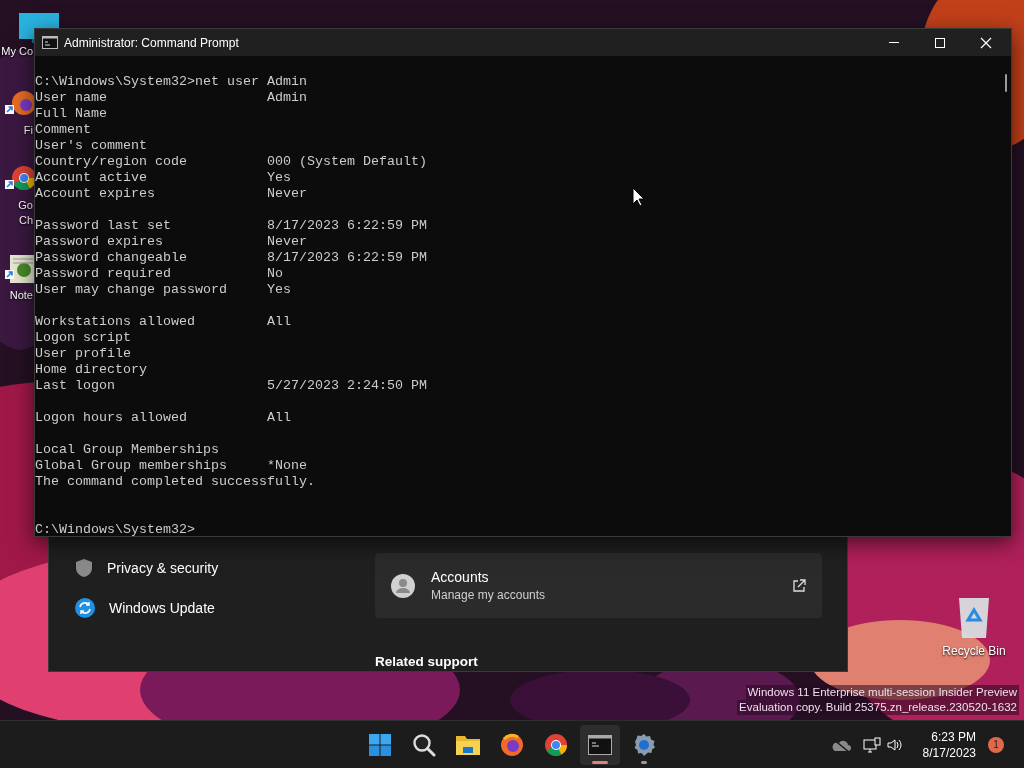 This screenshot has height=768, width=1024. I want to click on external-link-icon, so click(799, 585).